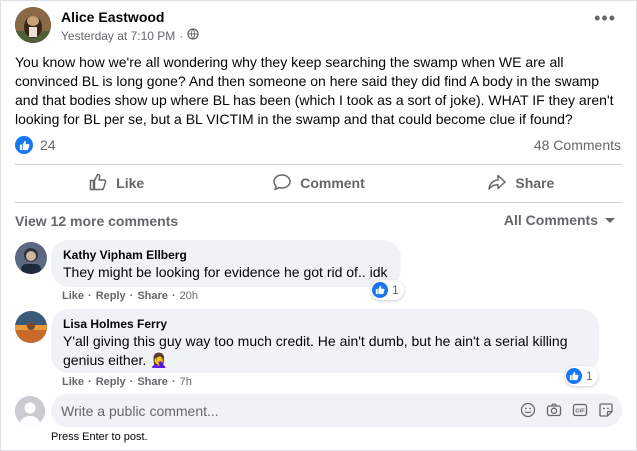  I want to click on author-name: Alice Eastwood, so click(112, 17).